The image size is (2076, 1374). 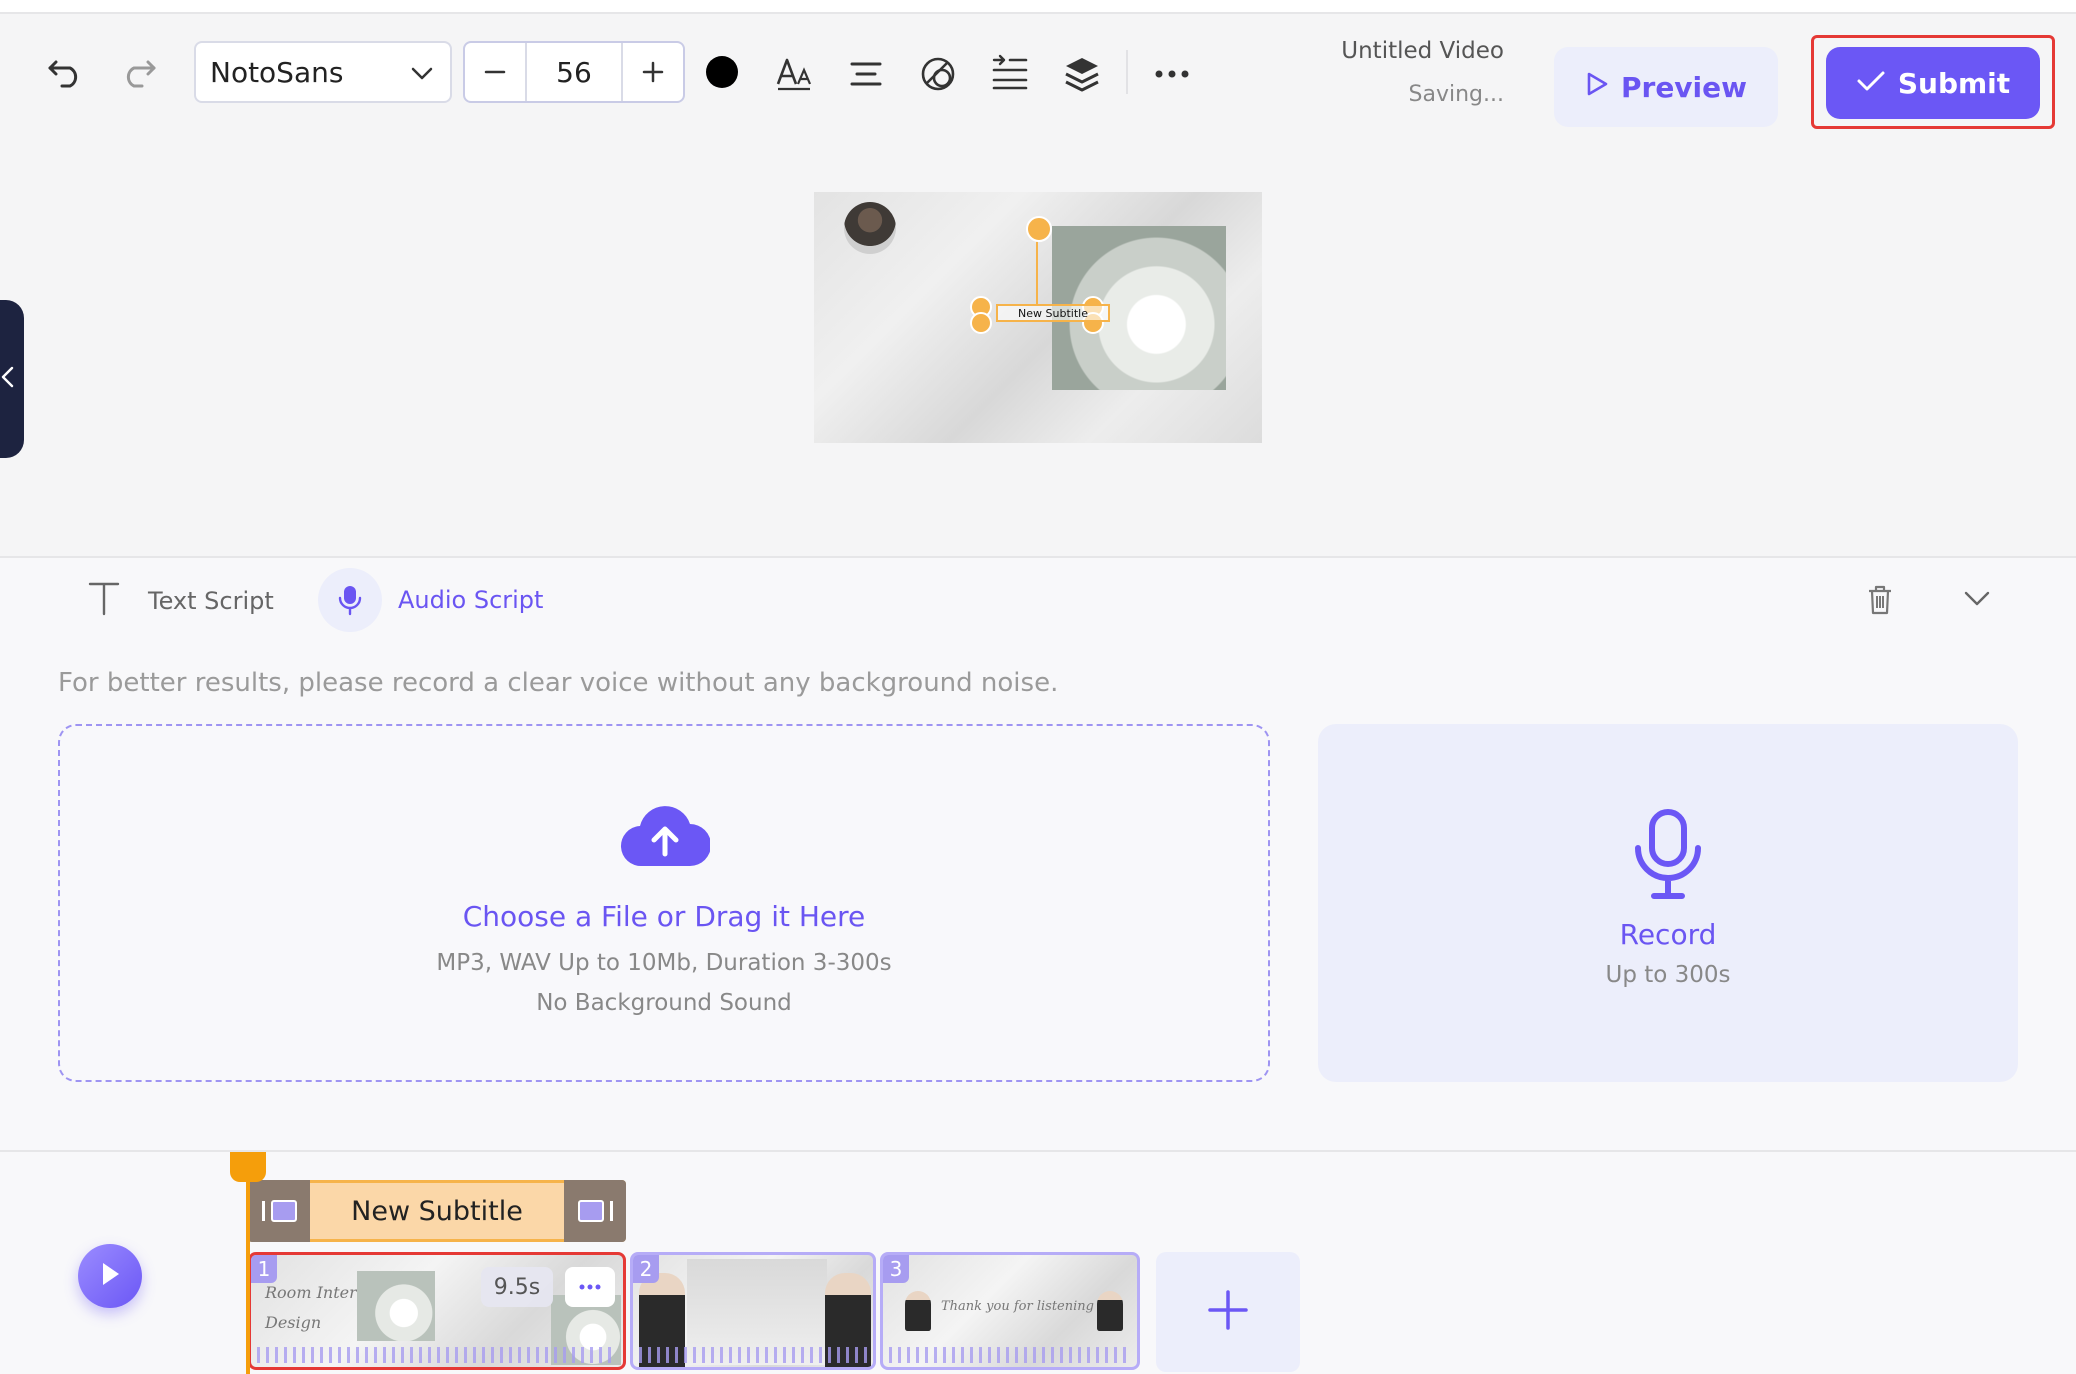 What do you see at coordinates (350, 600) in the screenshot?
I see `mic-icon` at bounding box center [350, 600].